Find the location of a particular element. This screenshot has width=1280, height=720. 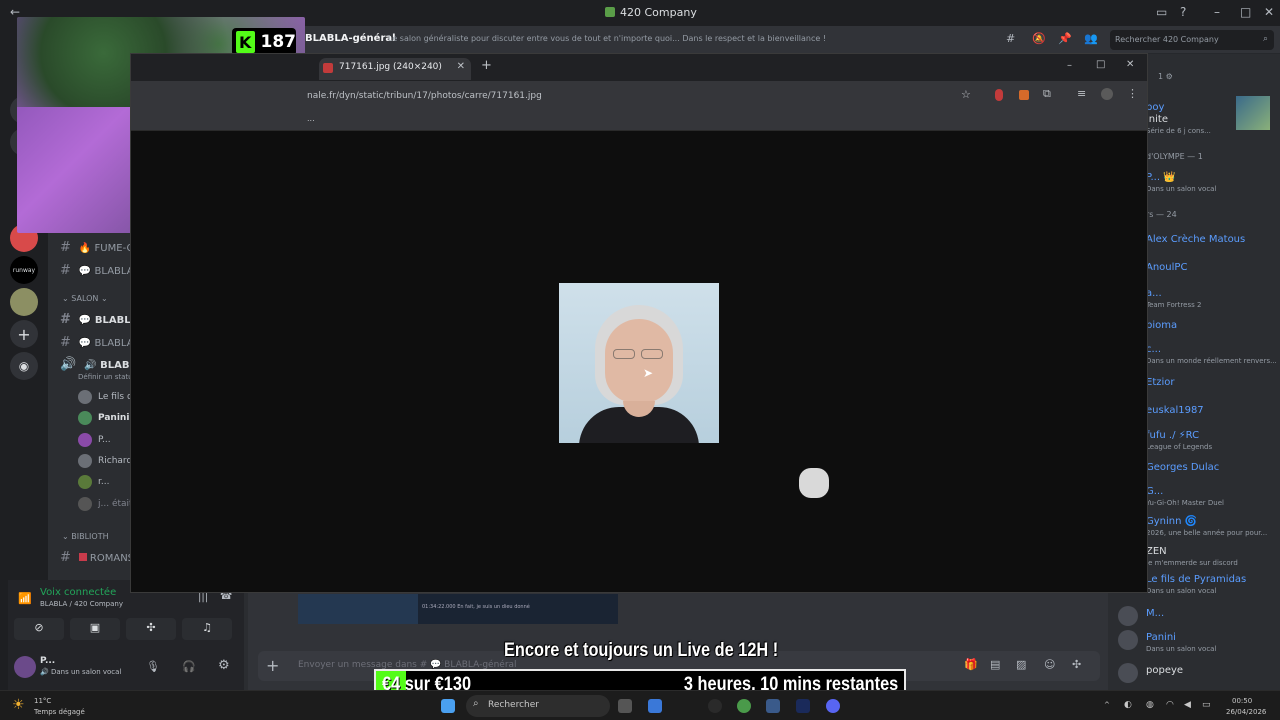

inbox-icon: ▭ is located at coordinates (1161, 12).